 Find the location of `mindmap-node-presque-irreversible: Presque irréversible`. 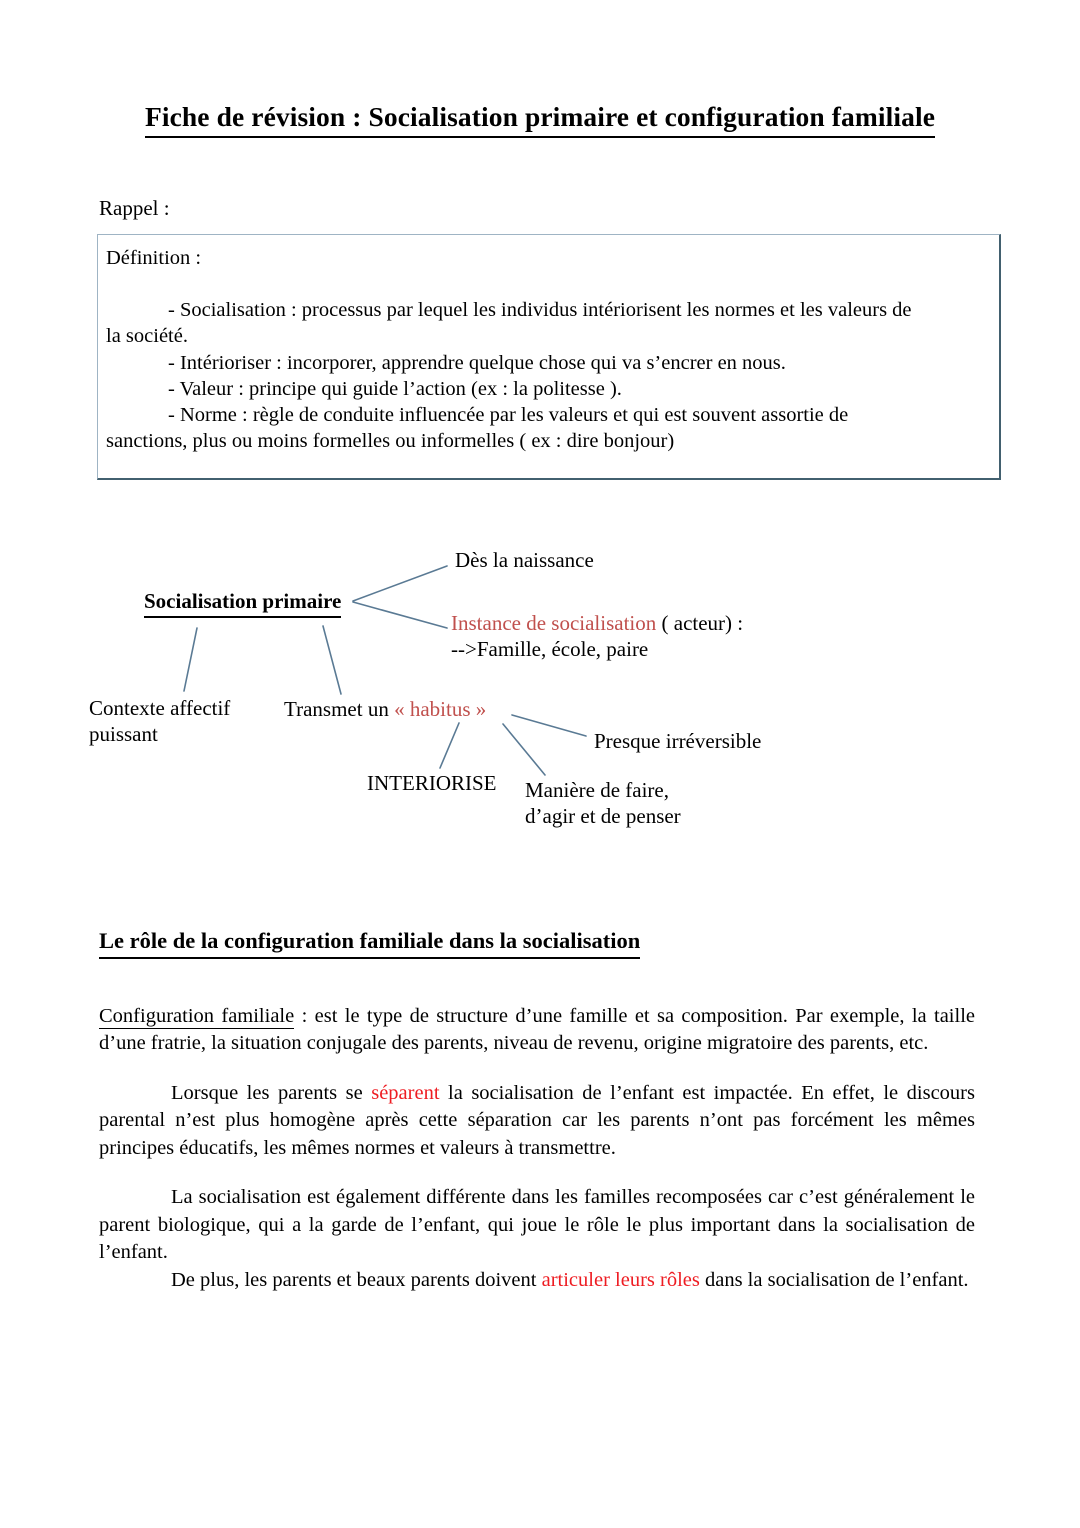

mindmap-node-presque-irreversible: Presque irréversible is located at coordinates (678, 741).